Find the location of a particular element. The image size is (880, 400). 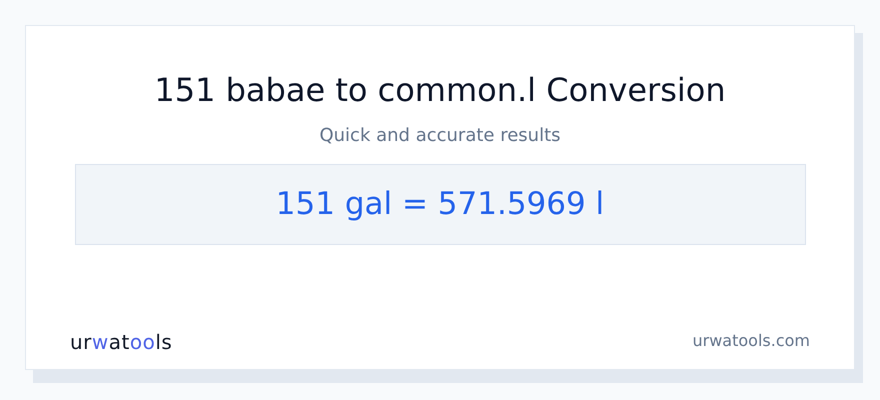

site-link: urwatools.com is located at coordinates (751, 341).